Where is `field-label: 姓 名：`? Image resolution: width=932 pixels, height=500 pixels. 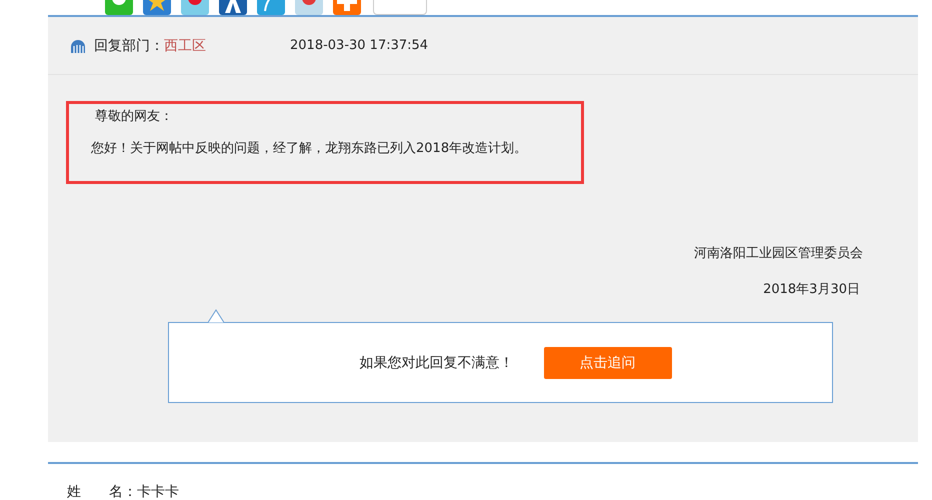
field-label: 姓 名： is located at coordinates (102, 492).